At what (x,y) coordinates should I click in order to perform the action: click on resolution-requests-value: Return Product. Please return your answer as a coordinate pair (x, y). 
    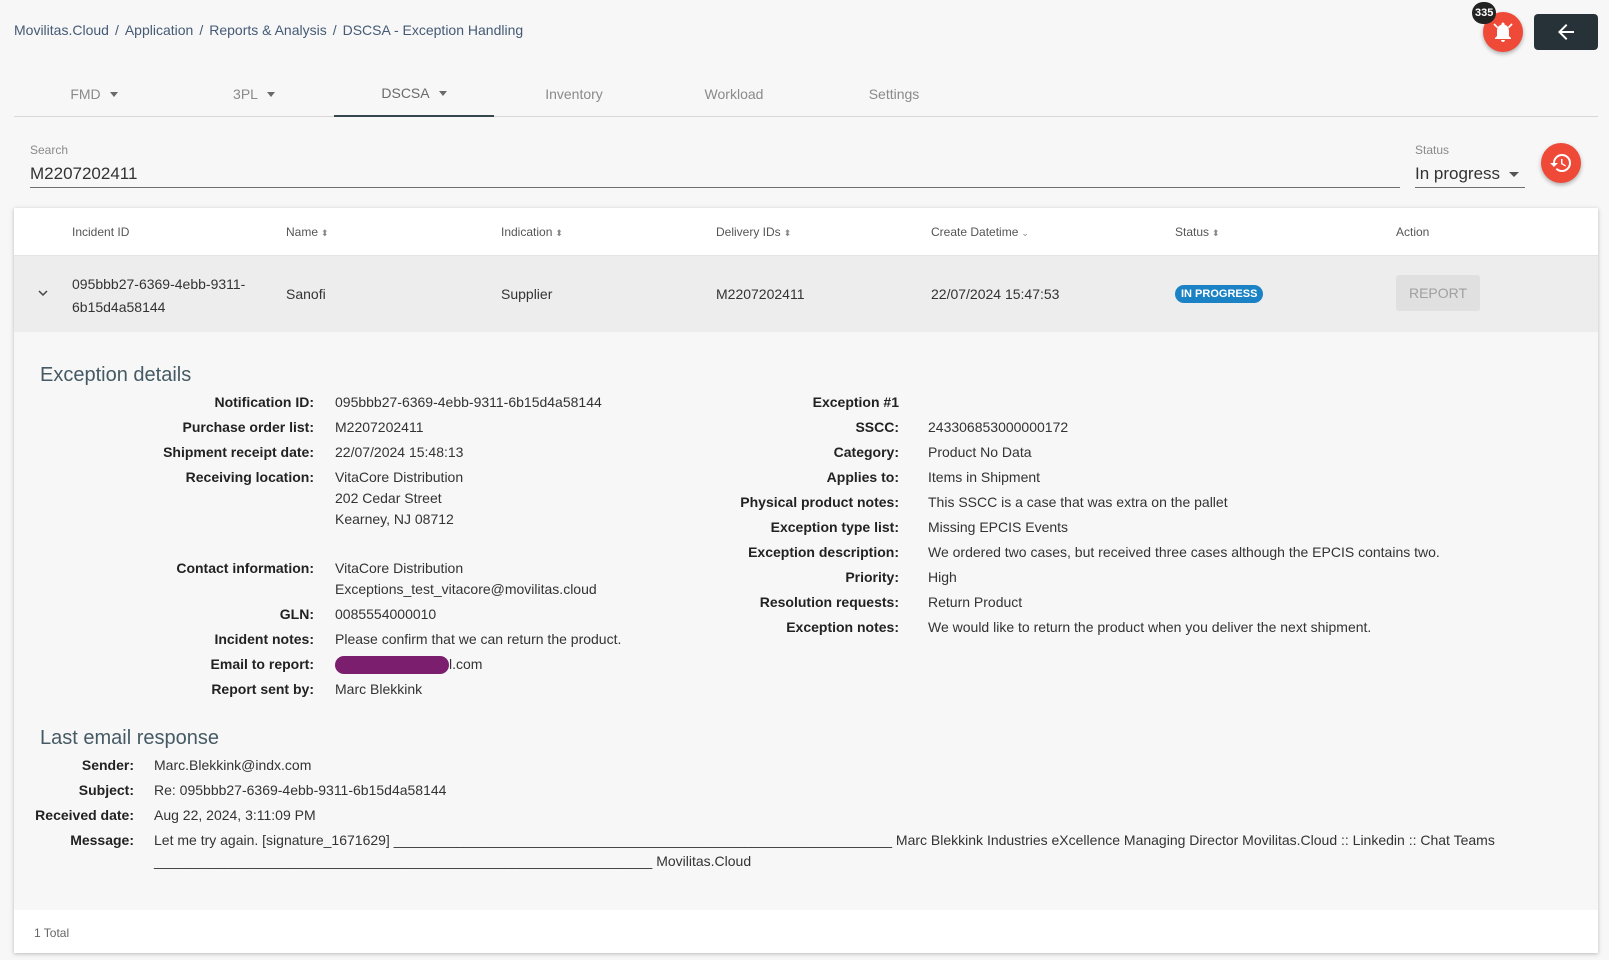
    Looking at the image, I should click on (975, 602).